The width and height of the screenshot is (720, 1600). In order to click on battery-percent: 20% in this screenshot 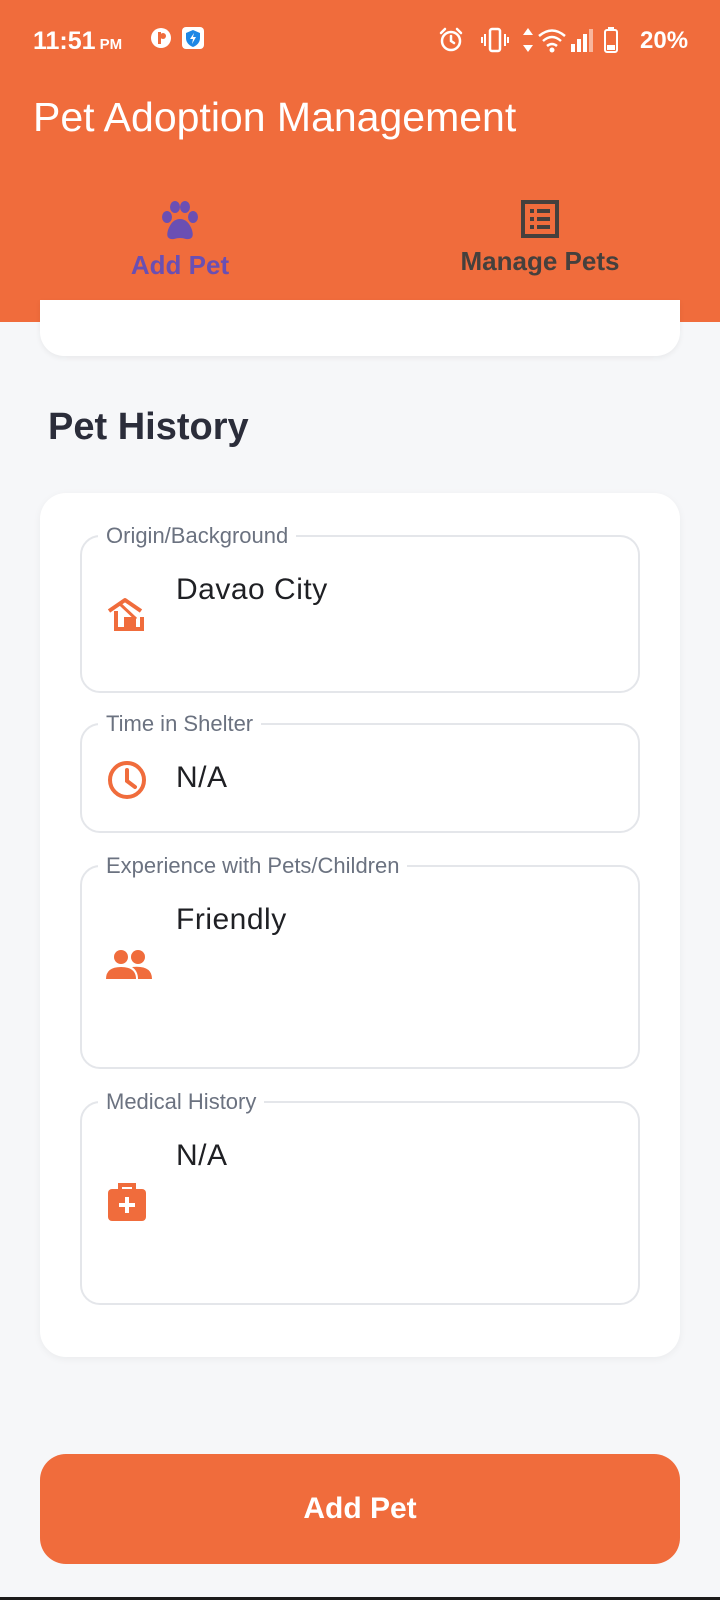, I will do `click(664, 40)`.